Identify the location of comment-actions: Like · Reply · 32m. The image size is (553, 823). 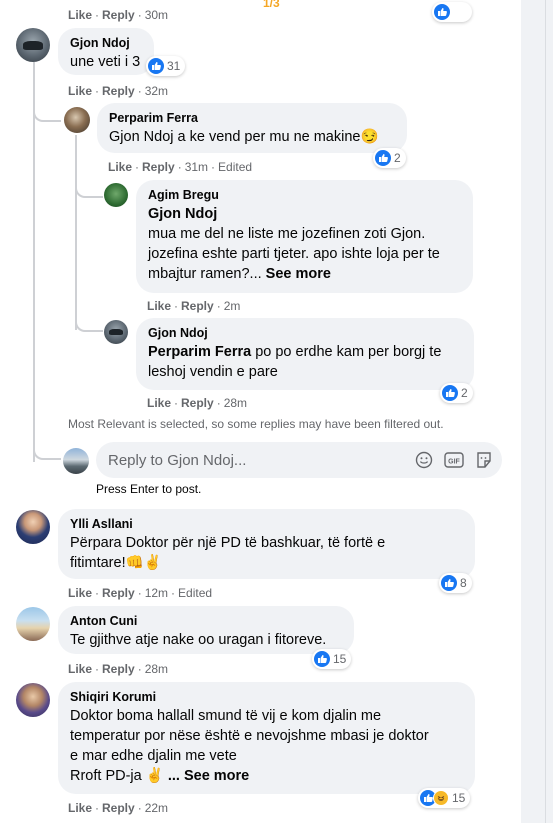
(118, 91).